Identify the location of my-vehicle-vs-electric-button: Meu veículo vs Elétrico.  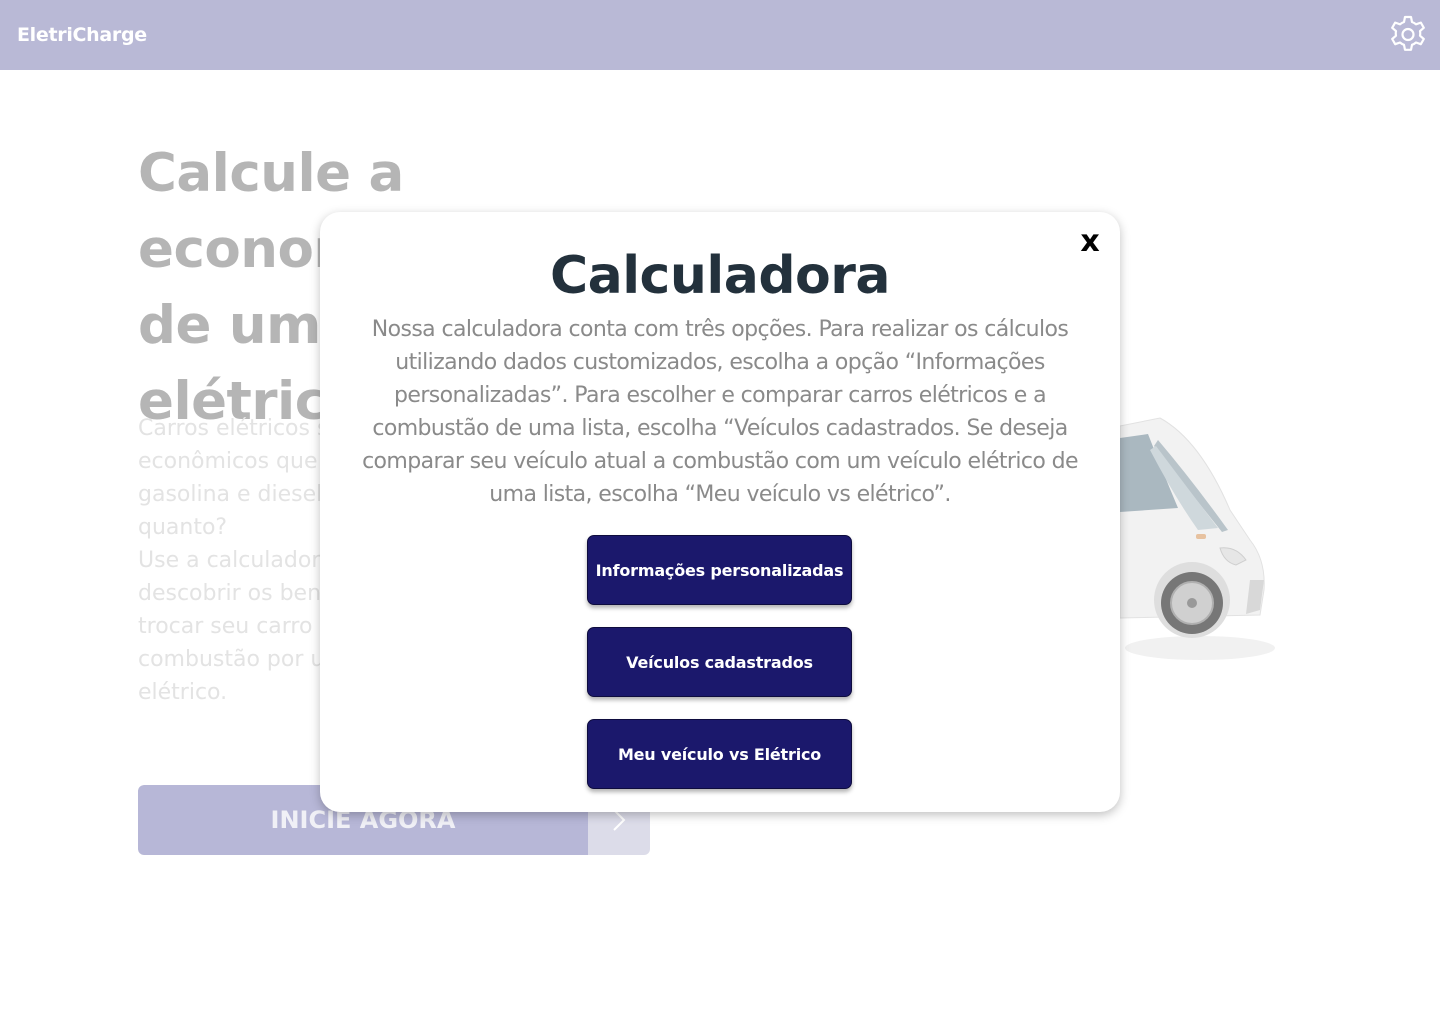
(719, 754).